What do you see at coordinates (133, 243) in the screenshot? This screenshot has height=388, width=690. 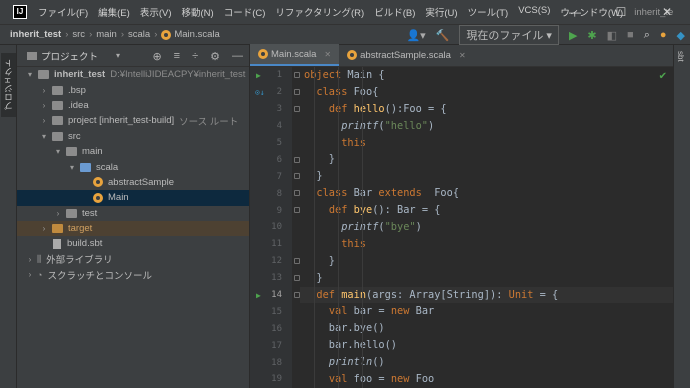 I see `tree-item: build.sbt` at bounding box center [133, 243].